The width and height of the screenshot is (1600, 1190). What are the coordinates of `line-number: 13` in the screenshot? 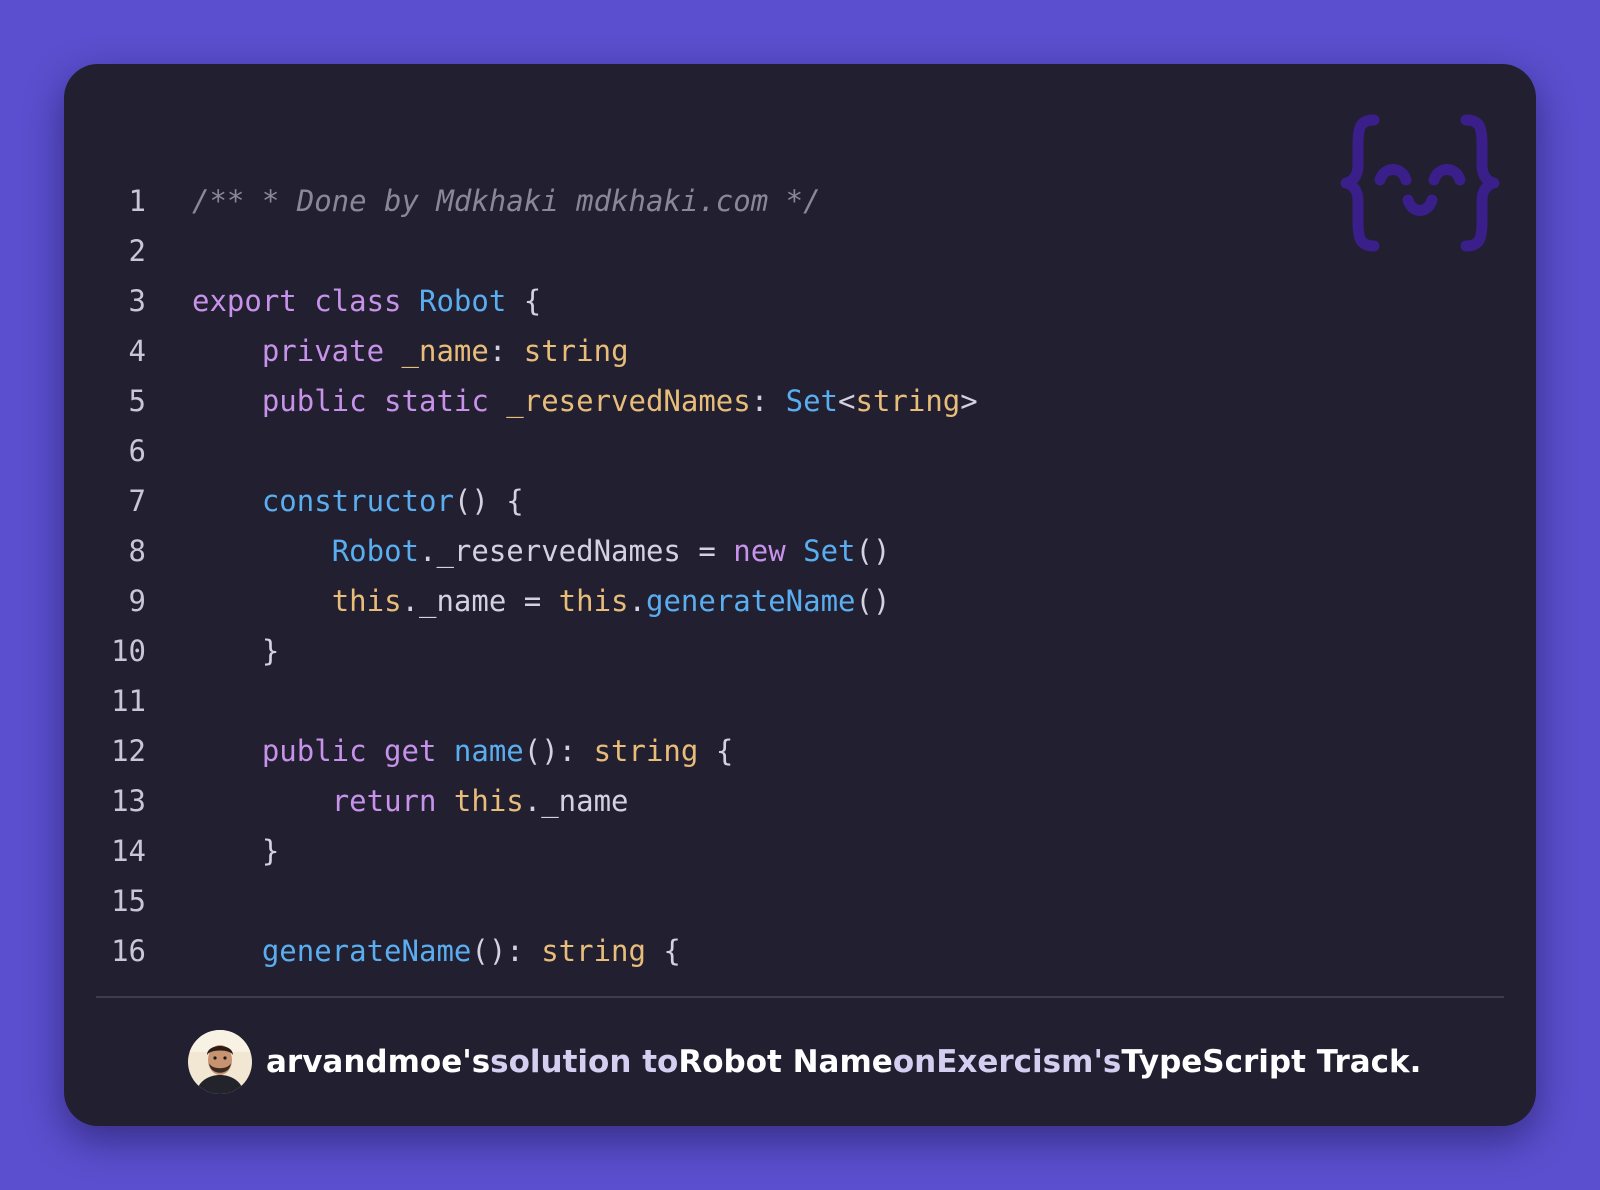 It's located at (128, 801).